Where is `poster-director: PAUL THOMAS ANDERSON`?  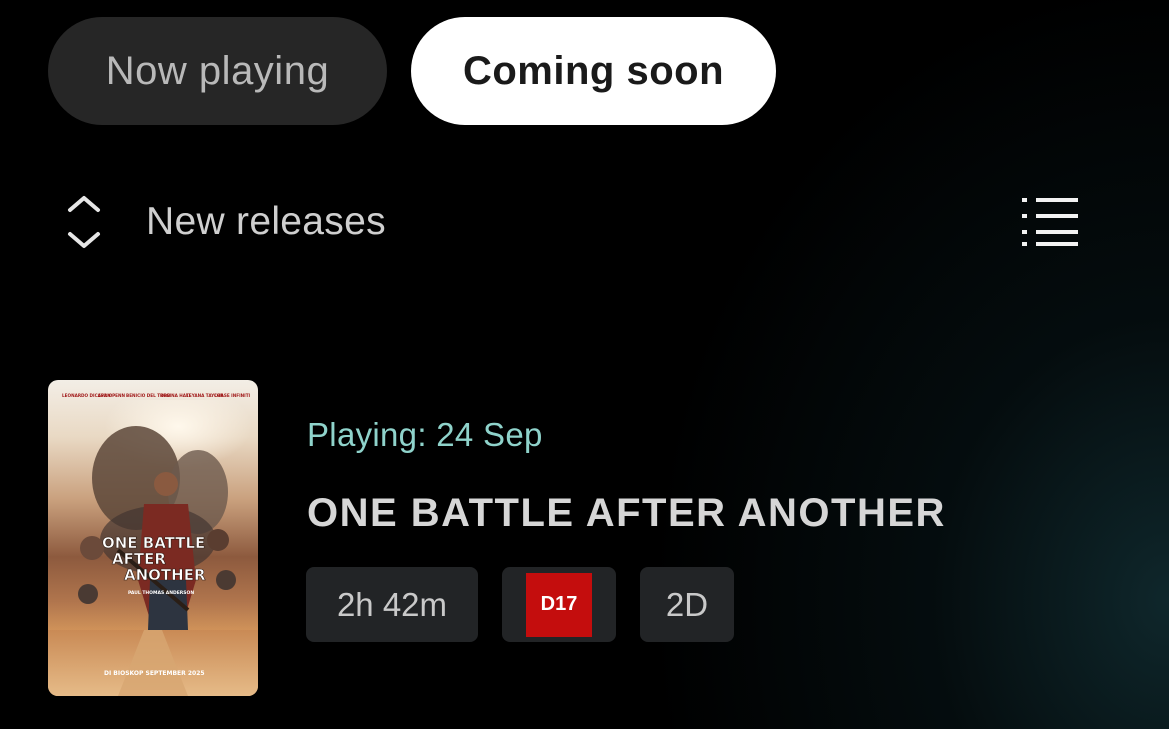
poster-director: PAUL THOMAS ANDERSON is located at coordinates (161, 593).